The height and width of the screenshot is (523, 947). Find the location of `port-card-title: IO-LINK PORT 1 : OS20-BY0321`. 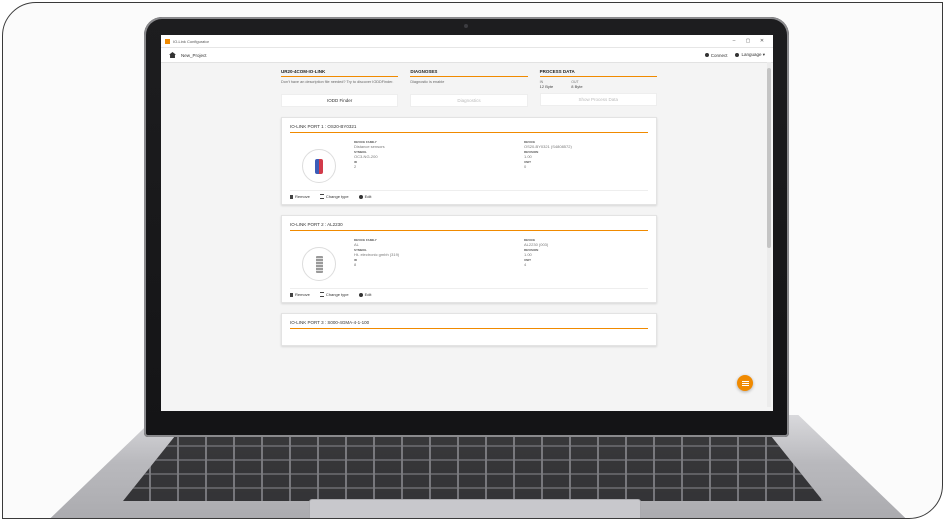

port-card-title: IO-LINK PORT 1 : OS20-BY0321 is located at coordinates (469, 128).